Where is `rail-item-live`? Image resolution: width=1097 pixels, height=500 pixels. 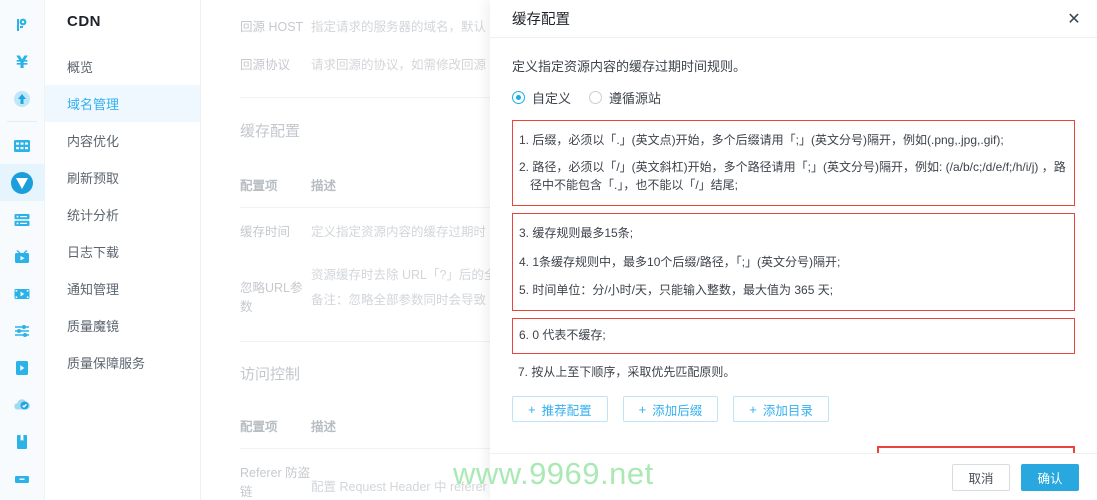
rail-item-live is located at coordinates (22, 256).